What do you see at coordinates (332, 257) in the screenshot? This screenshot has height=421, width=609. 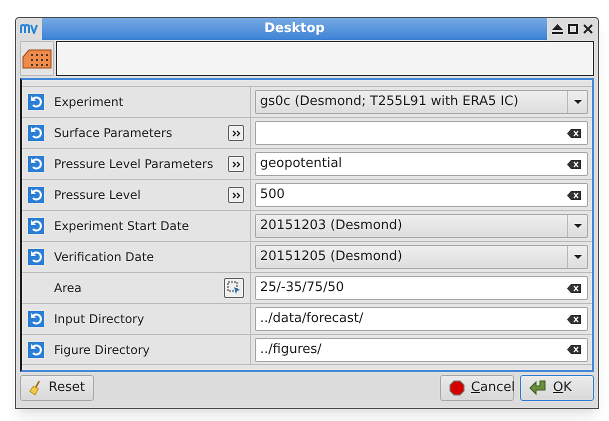 I see `dropdown-value: 20151205 (Desmond)` at bounding box center [332, 257].